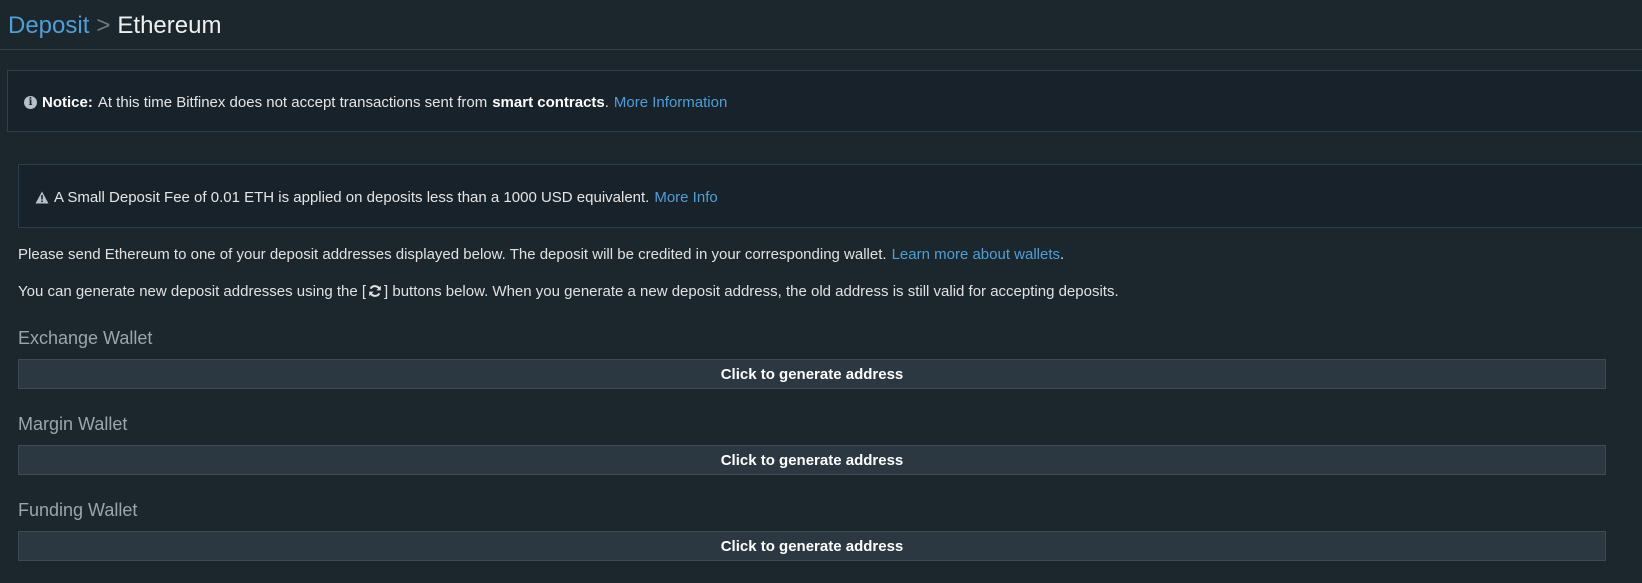 This screenshot has width=1642, height=583. I want to click on instructions-text-1-end: ., so click(1062, 254).